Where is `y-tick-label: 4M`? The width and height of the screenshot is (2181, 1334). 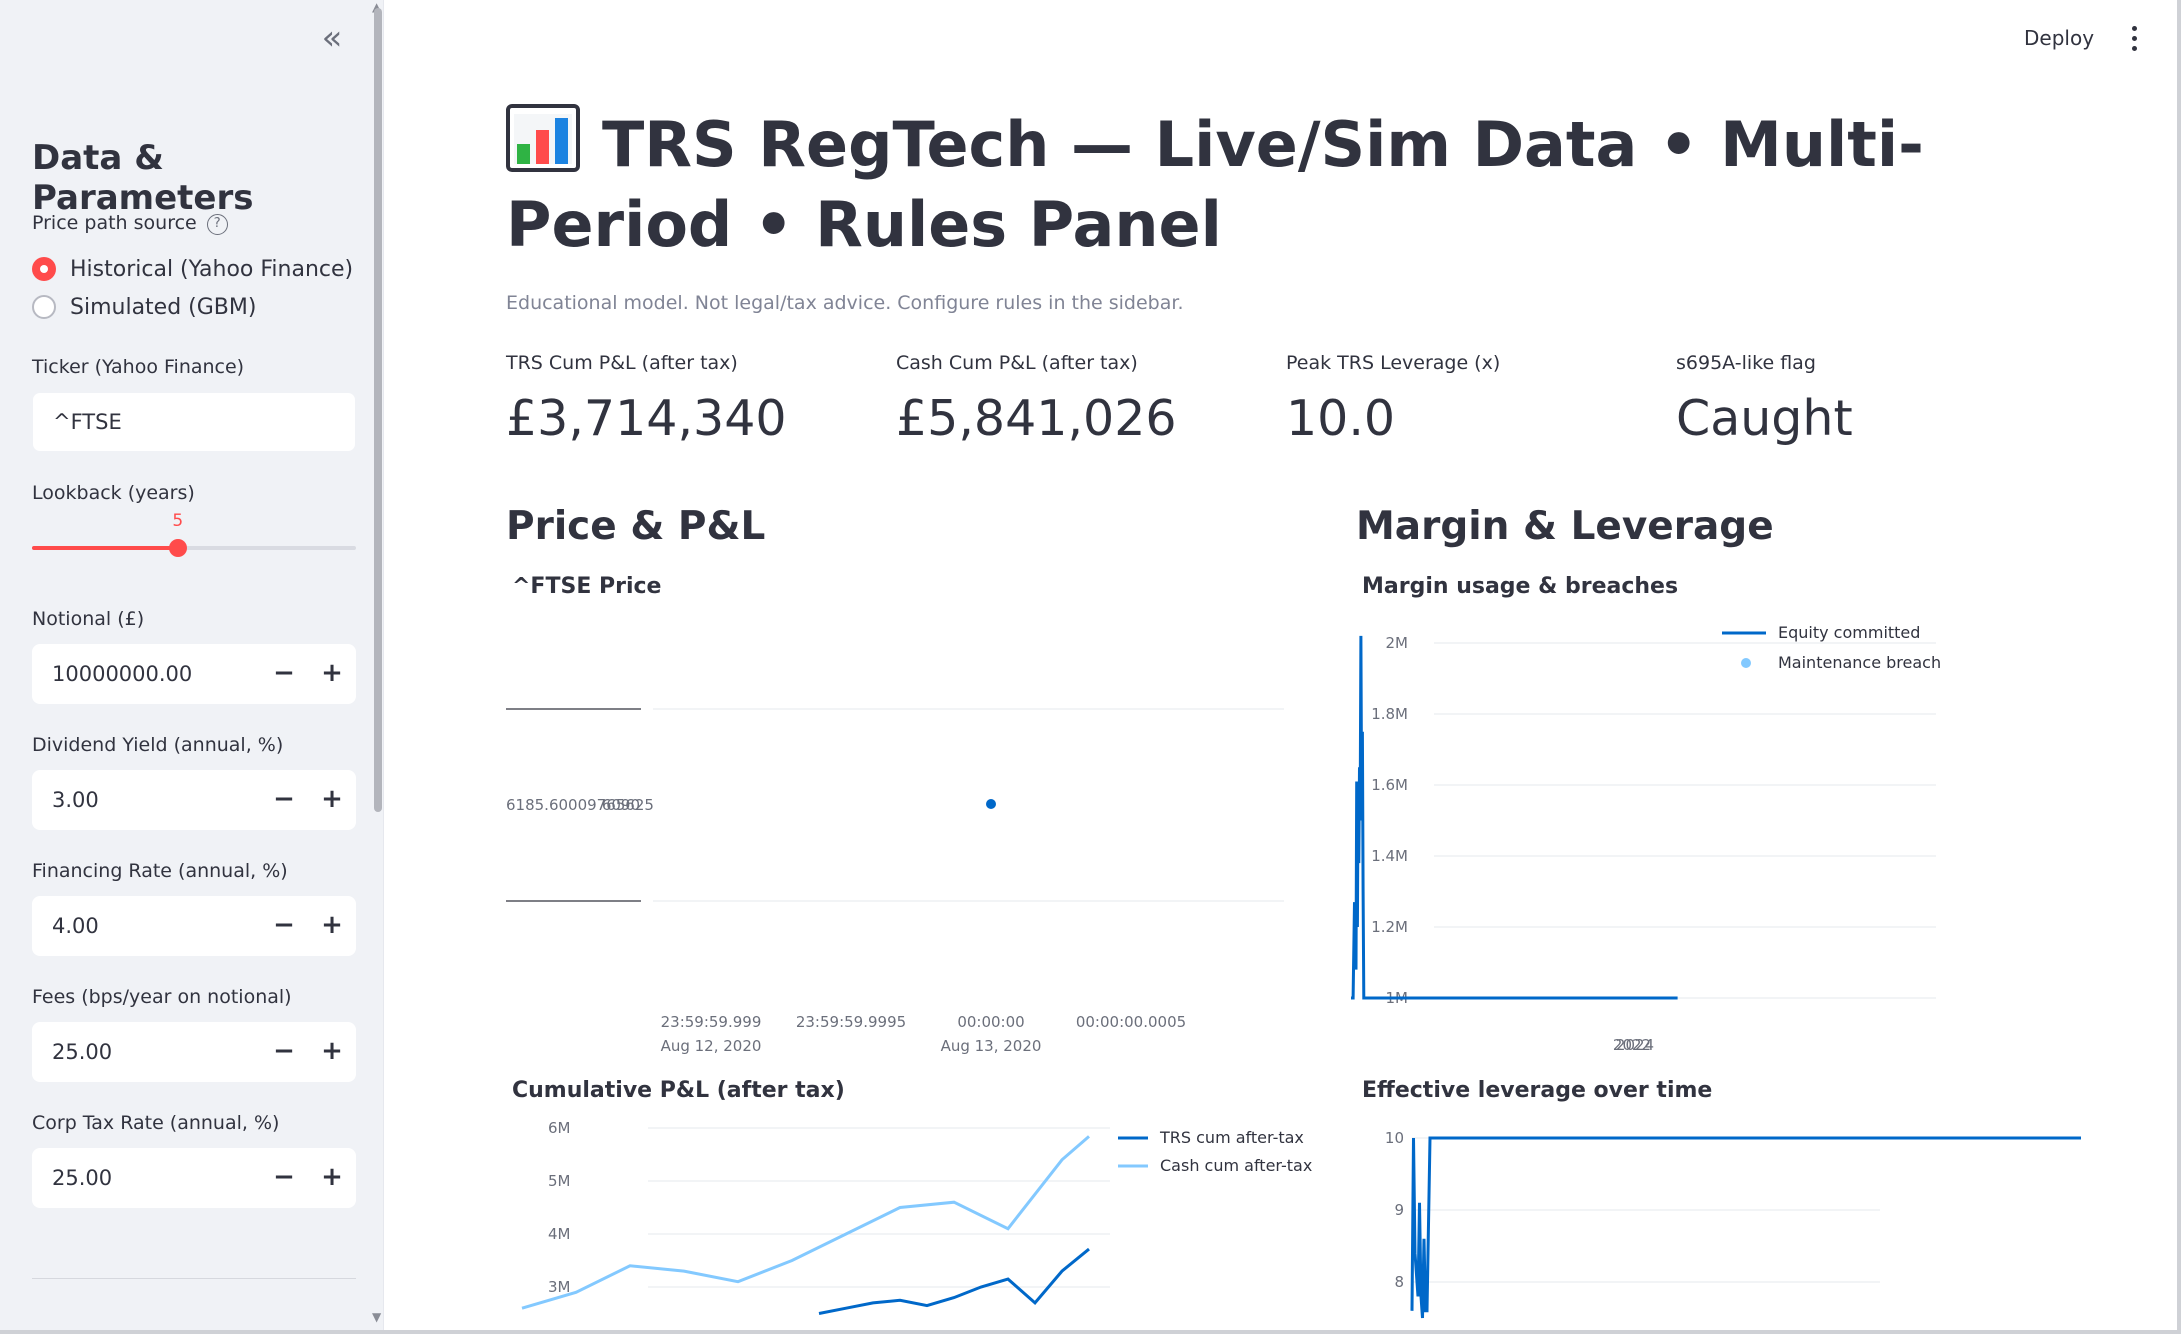
y-tick-label: 4M is located at coordinates (559, 1234).